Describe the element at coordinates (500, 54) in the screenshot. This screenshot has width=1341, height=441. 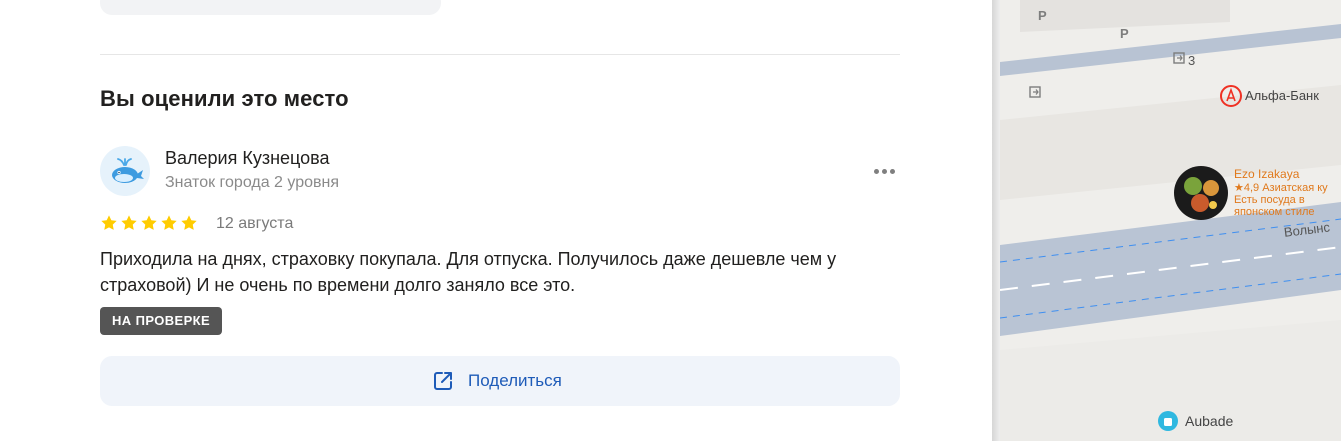
I see `section-divider` at that location.